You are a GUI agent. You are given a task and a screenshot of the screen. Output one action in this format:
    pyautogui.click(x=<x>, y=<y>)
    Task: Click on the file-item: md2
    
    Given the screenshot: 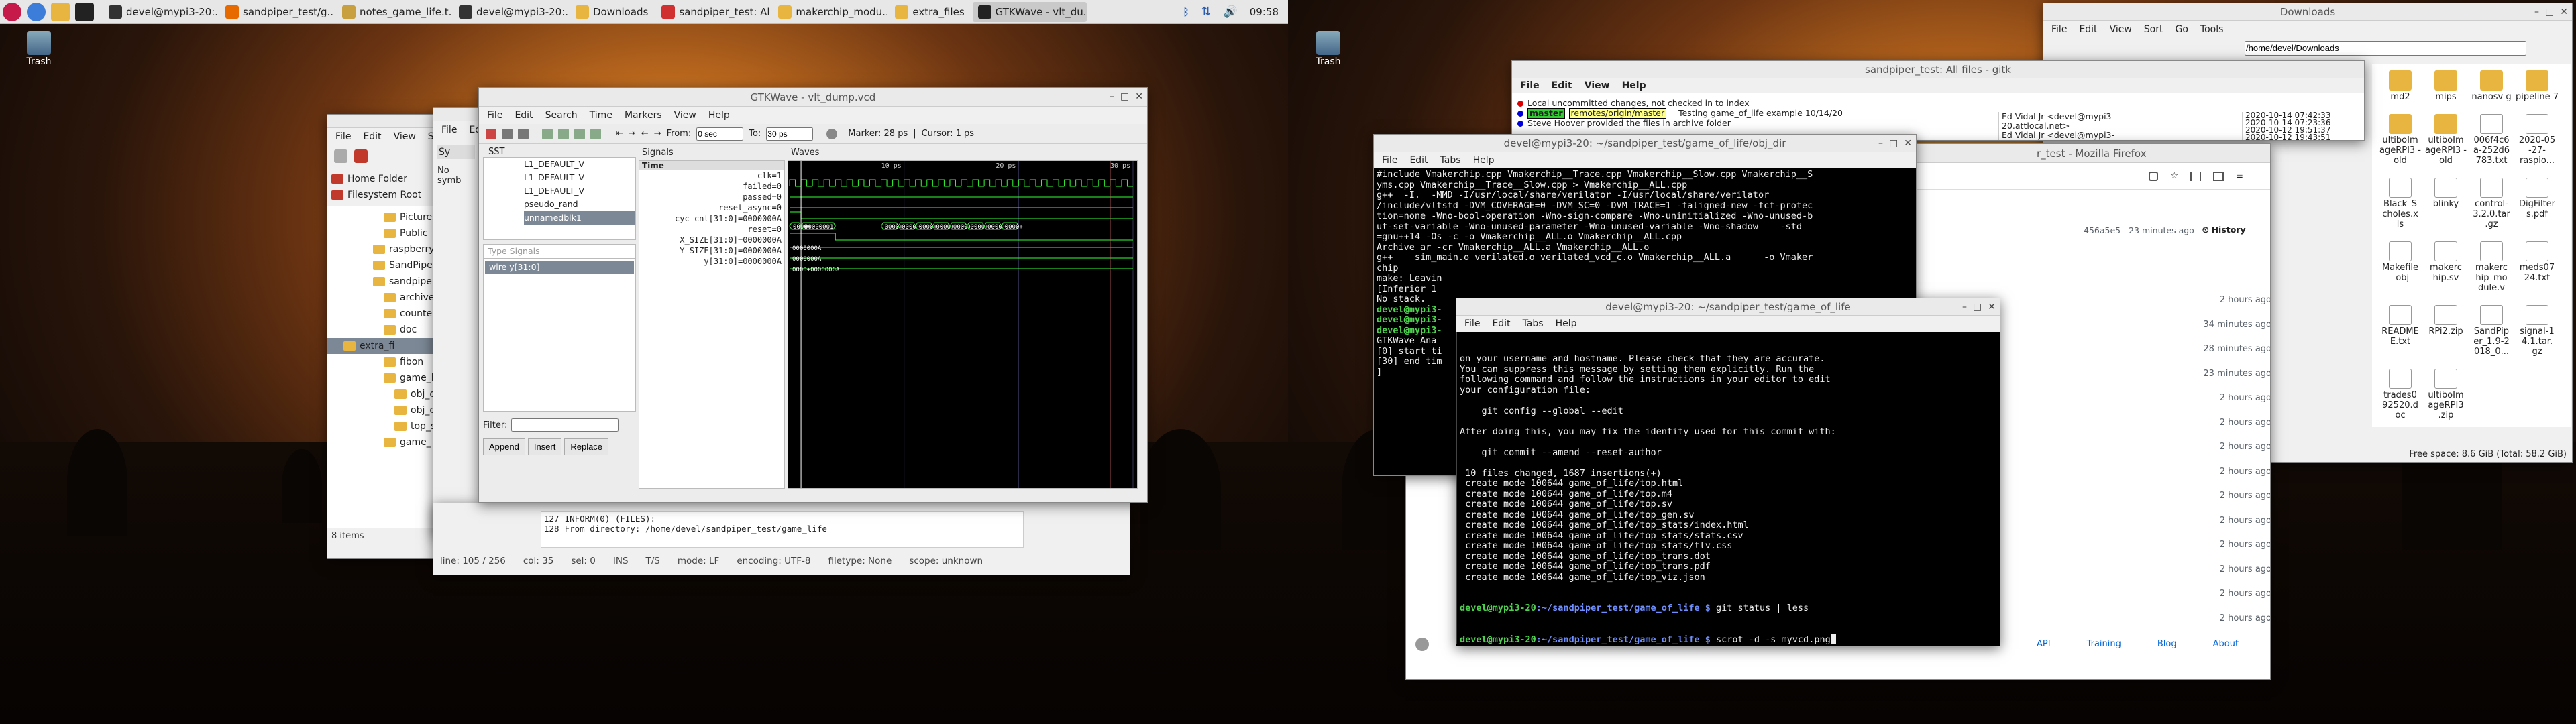 What is the action you would take?
    pyautogui.click(x=2400, y=86)
    